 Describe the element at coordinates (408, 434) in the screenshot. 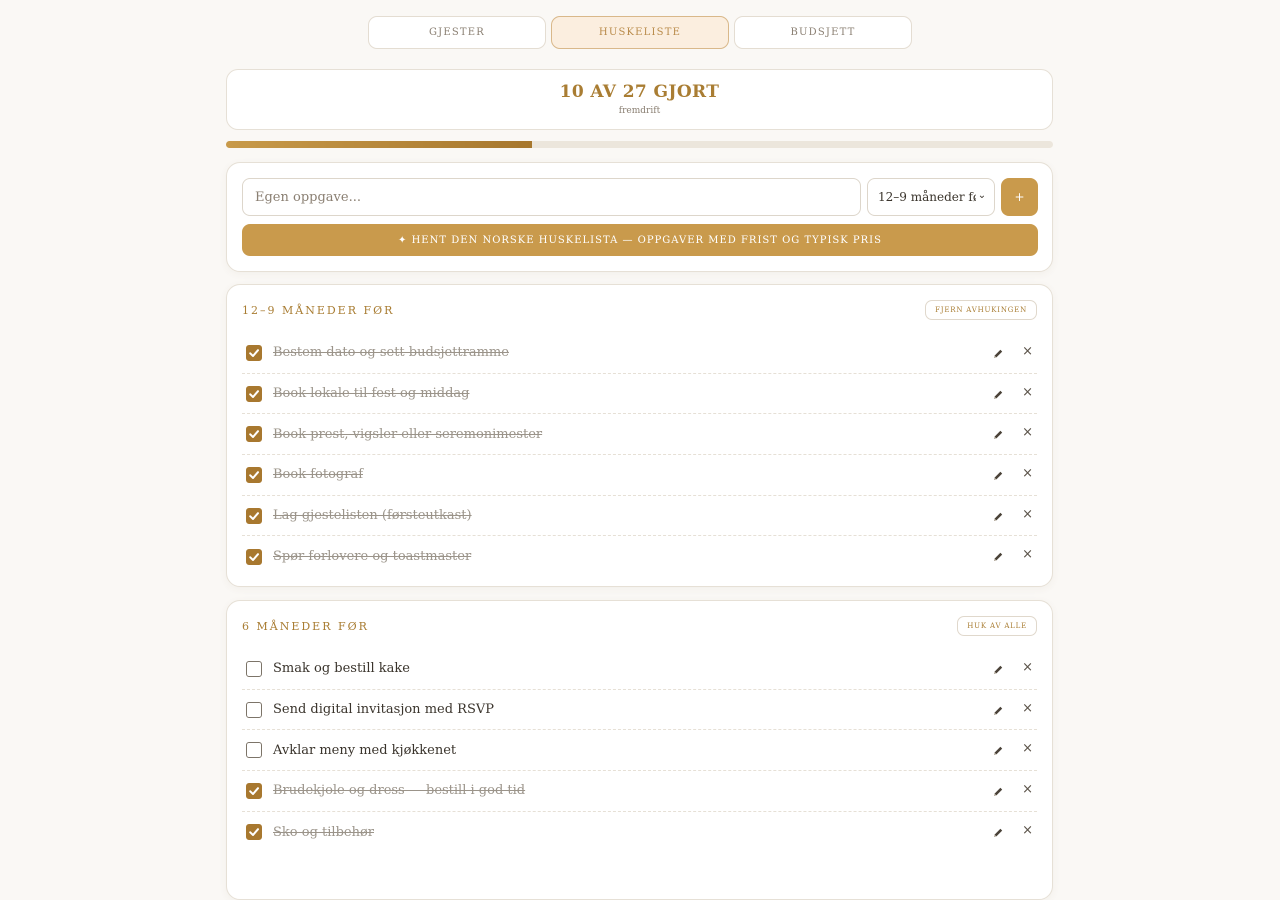

I see `task-label: Book prest, vigsler eller seremonimester` at that location.